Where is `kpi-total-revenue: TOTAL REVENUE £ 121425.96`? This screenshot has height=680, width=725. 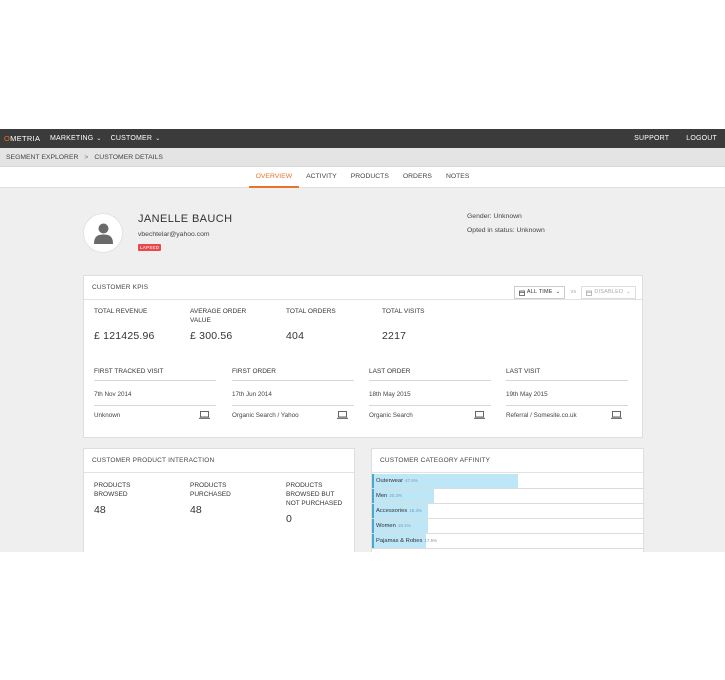
kpi-total-revenue: TOTAL REVENUE £ 121425.96 is located at coordinates (134, 325).